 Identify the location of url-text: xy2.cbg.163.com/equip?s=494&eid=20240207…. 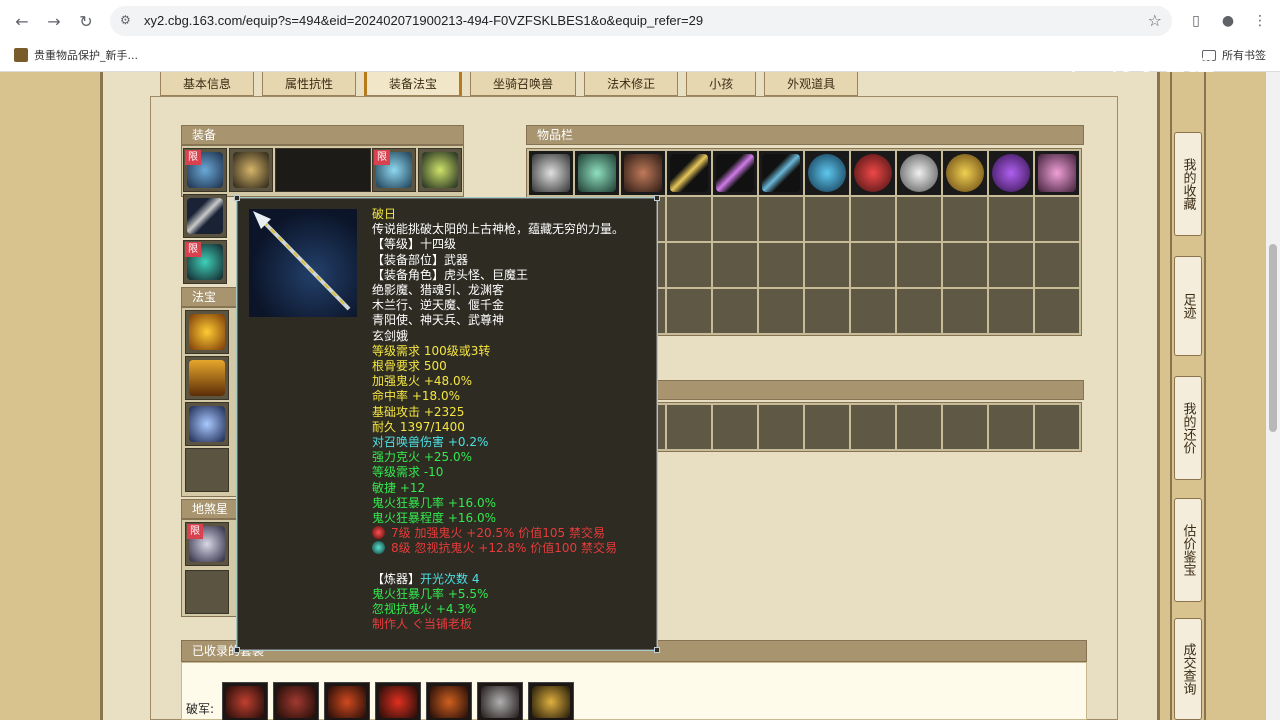
(423, 20).